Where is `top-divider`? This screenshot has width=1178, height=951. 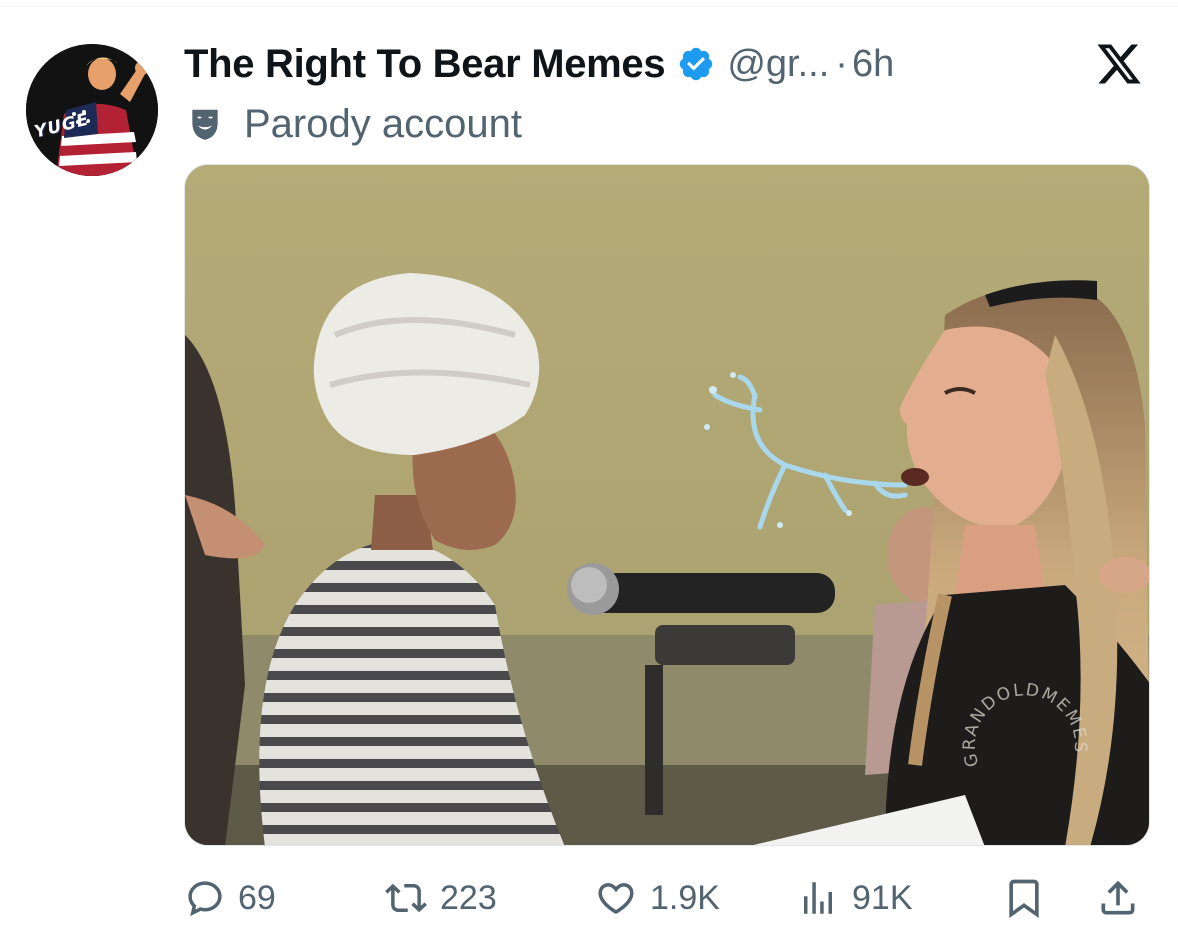
top-divider is located at coordinates (589, 6).